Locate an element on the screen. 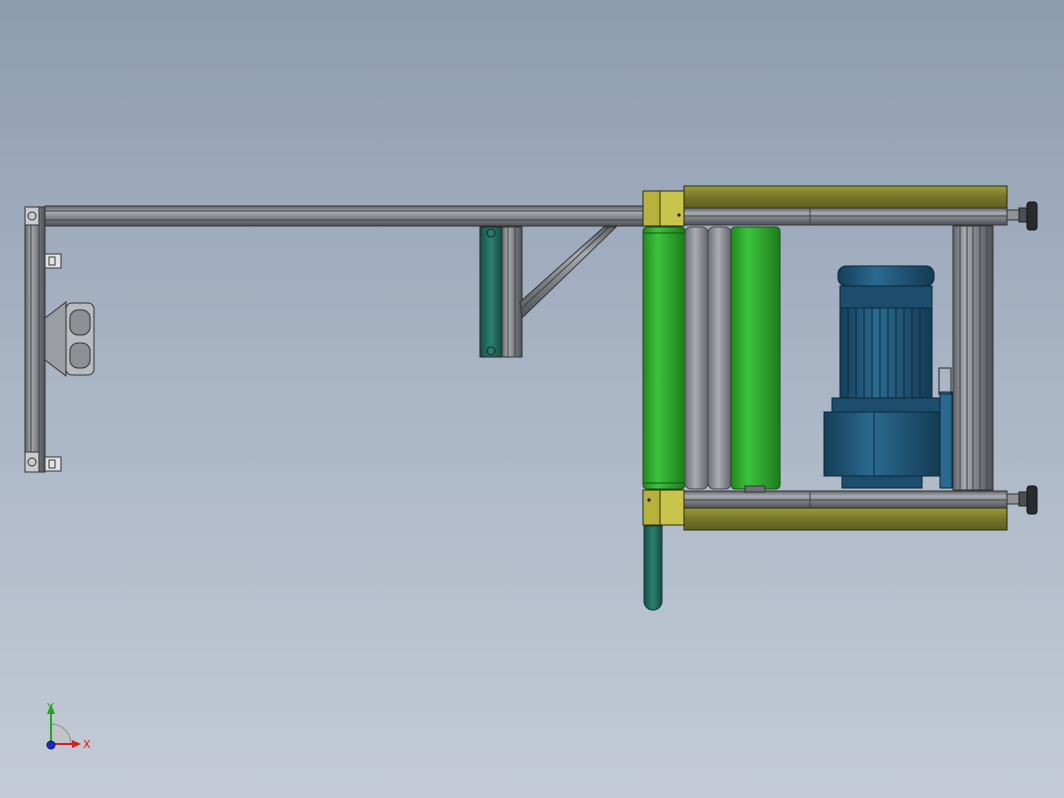  upper-bearing-housing is located at coordinates (663, 208).